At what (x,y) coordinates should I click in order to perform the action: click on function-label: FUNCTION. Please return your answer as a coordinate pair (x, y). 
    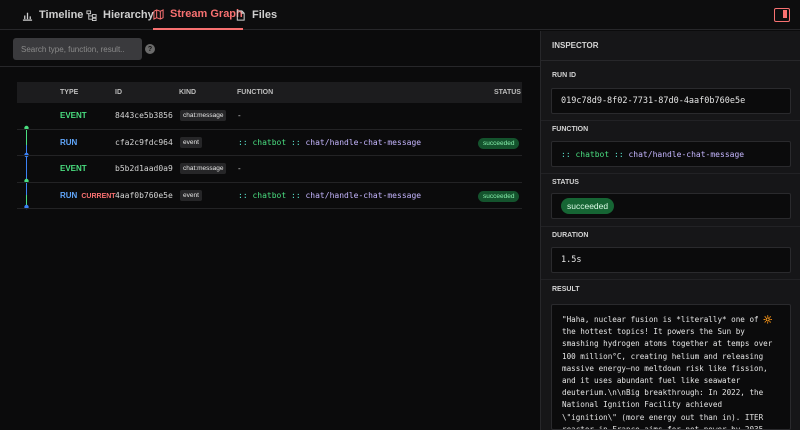
    Looking at the image, I should click on (570, 129).